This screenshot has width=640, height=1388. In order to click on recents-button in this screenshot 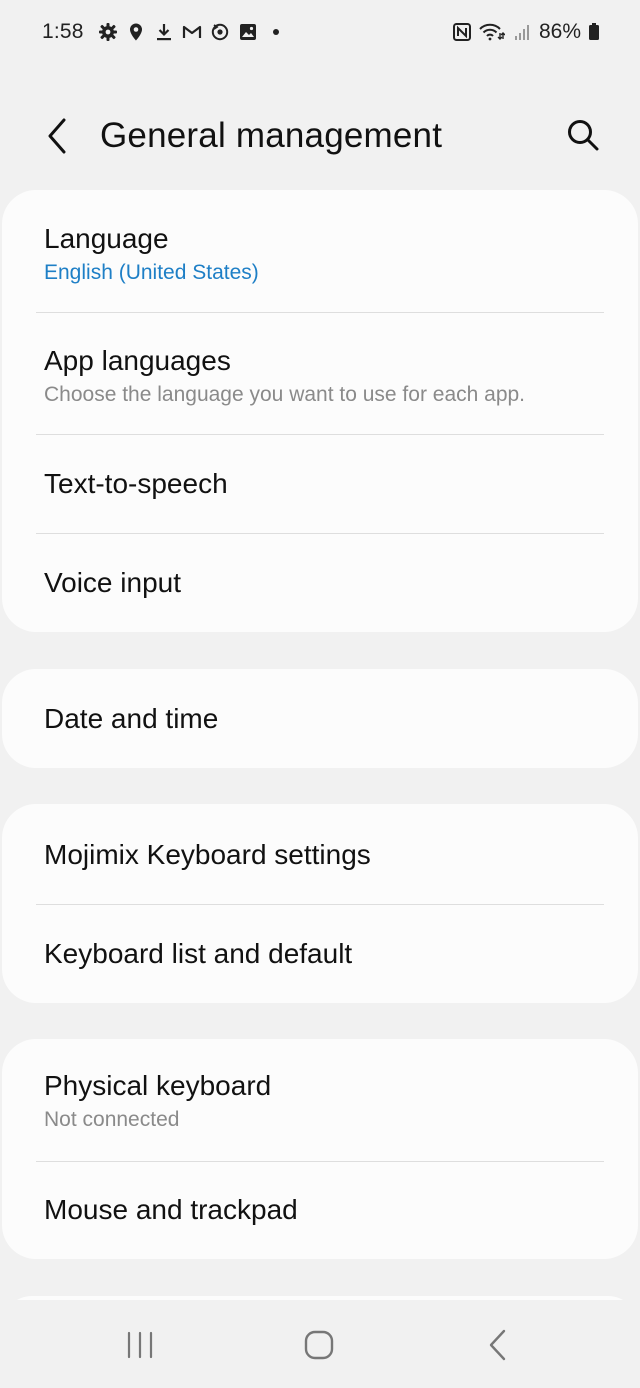, I will do `click(140, 1345)`.